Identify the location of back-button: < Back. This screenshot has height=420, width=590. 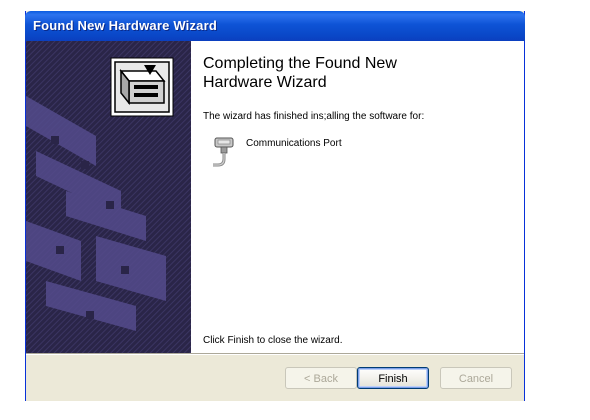
(321, 378).